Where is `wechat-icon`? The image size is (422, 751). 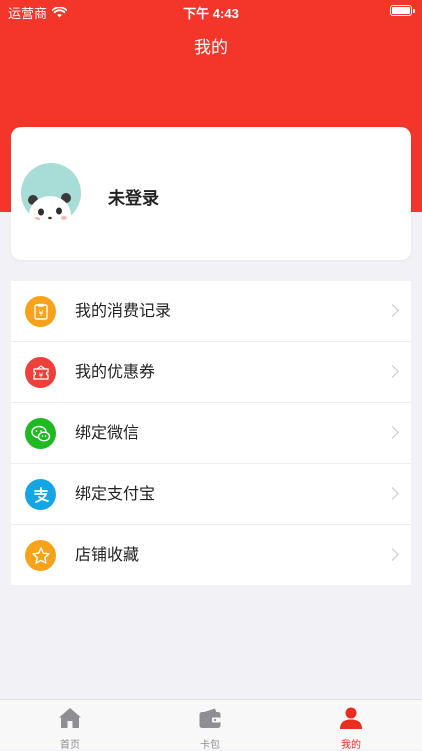 wechat-icon is located at coordinates (40, 433).